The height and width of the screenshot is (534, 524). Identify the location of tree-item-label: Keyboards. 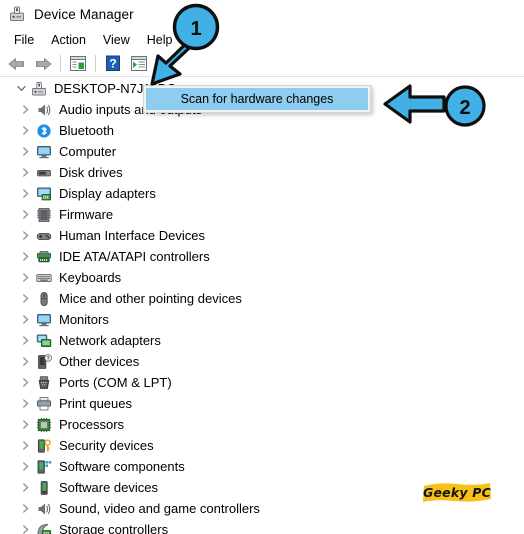
(90, 277).